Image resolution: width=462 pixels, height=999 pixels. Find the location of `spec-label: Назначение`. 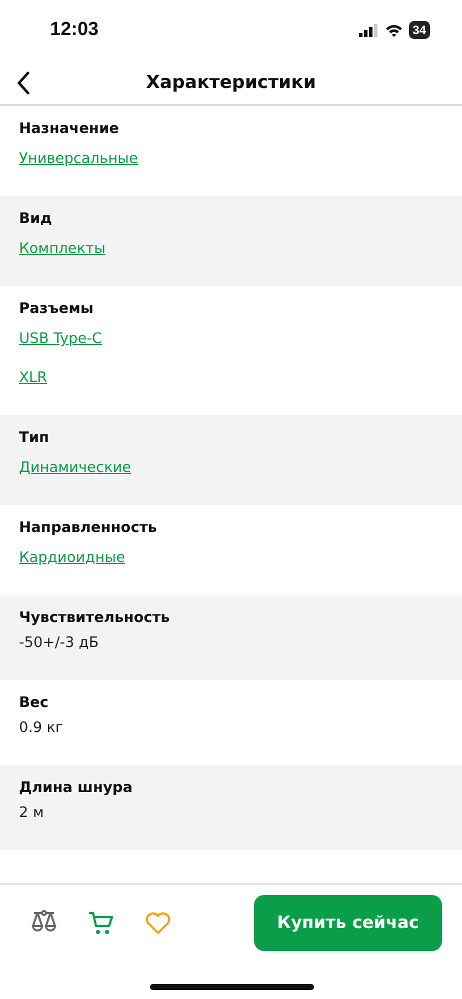

spec-label: Назначение is located at coordinates (69, 129).